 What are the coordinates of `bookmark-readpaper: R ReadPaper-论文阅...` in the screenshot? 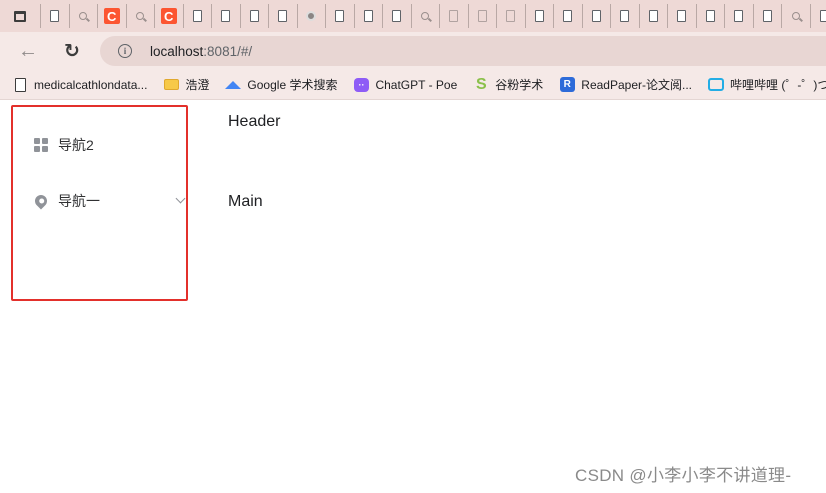 It's located at (625, 84).